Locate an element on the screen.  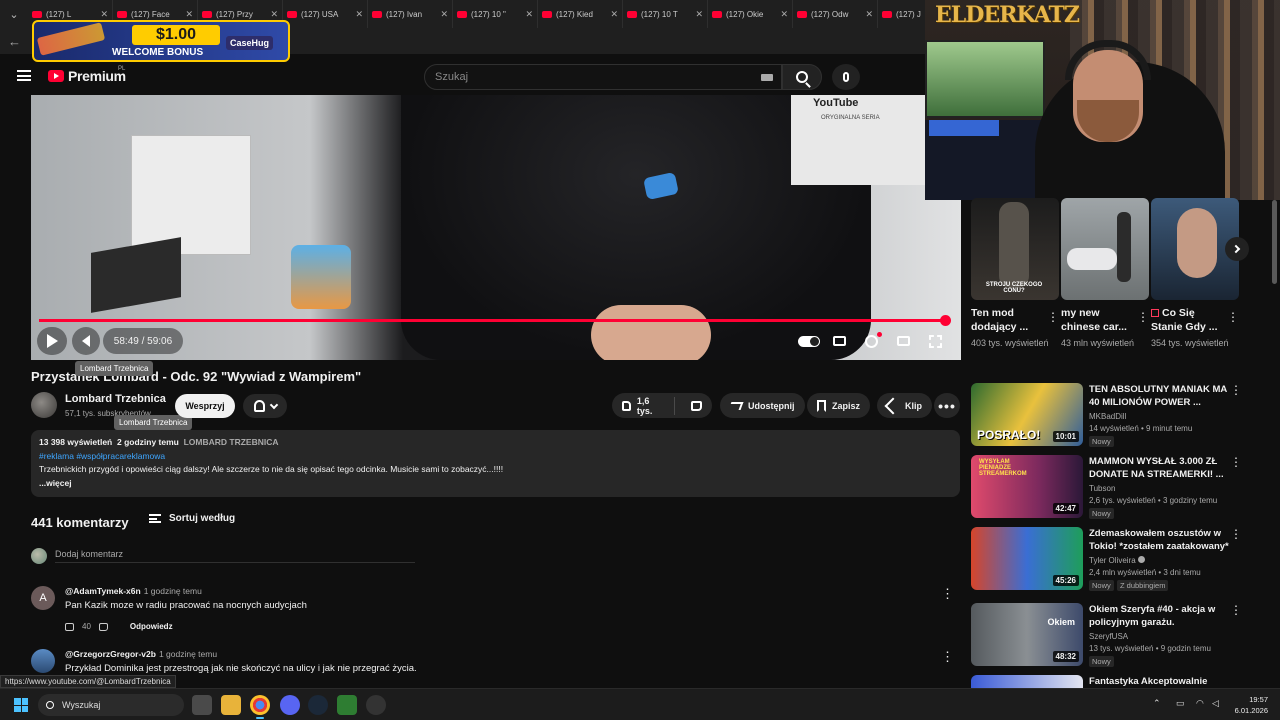
task-view-icon is located at coordinates (202, 705).